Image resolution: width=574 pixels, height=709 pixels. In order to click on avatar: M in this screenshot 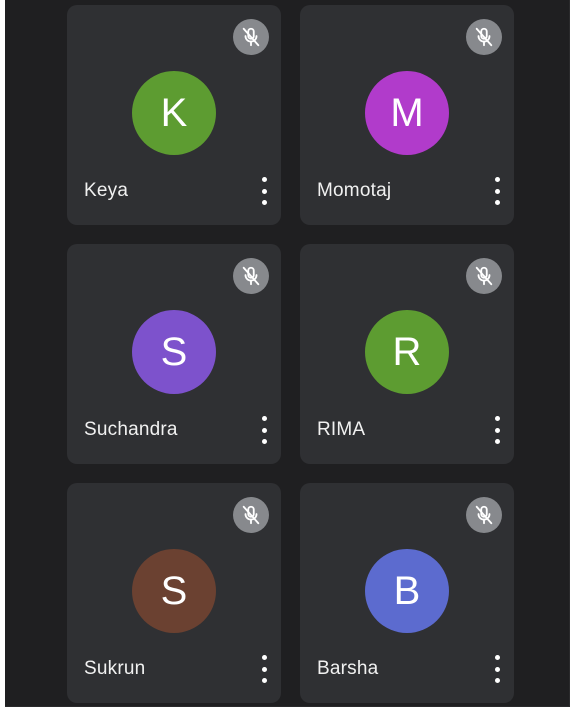, I will do `click(407, 113)`.